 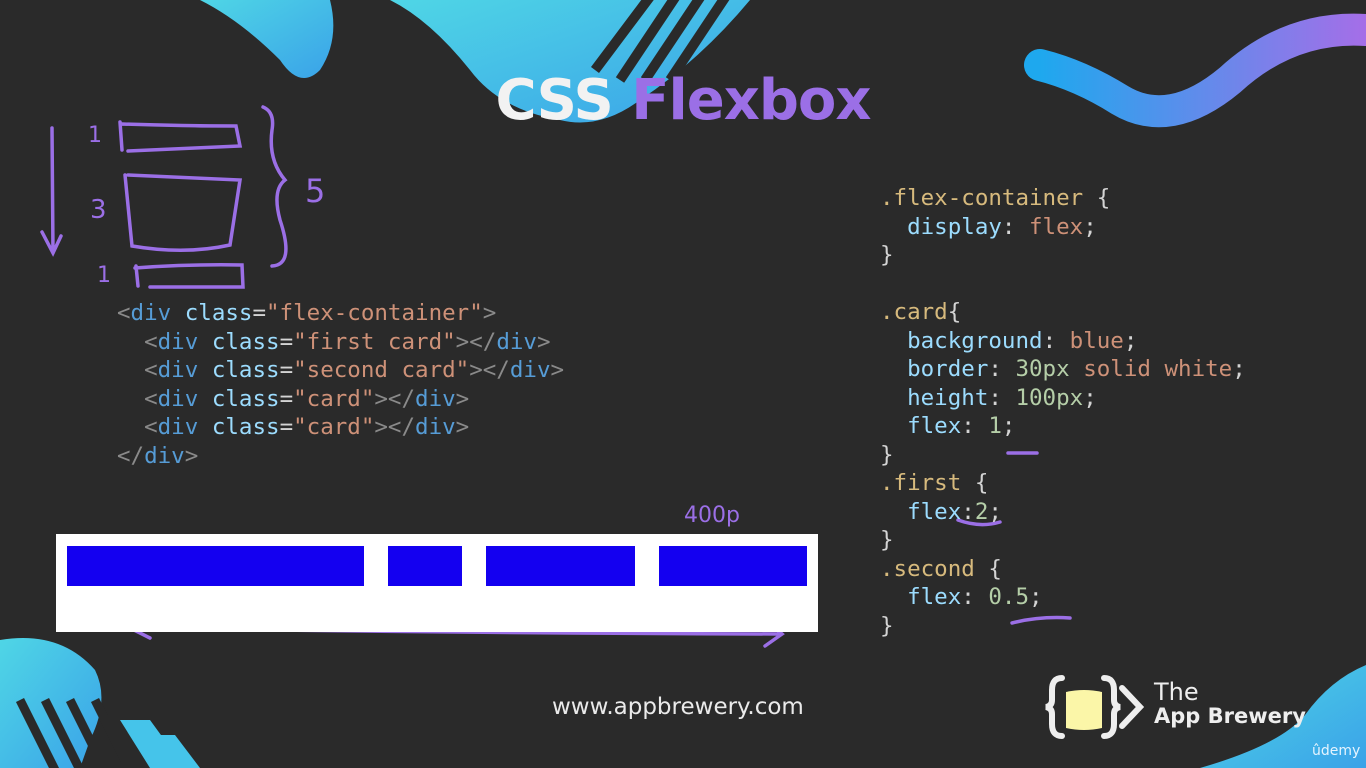 What do you see at coordinates (554, 100) in the screenshot?
I see `title-css: CSS` at bounding box center [554, 100].